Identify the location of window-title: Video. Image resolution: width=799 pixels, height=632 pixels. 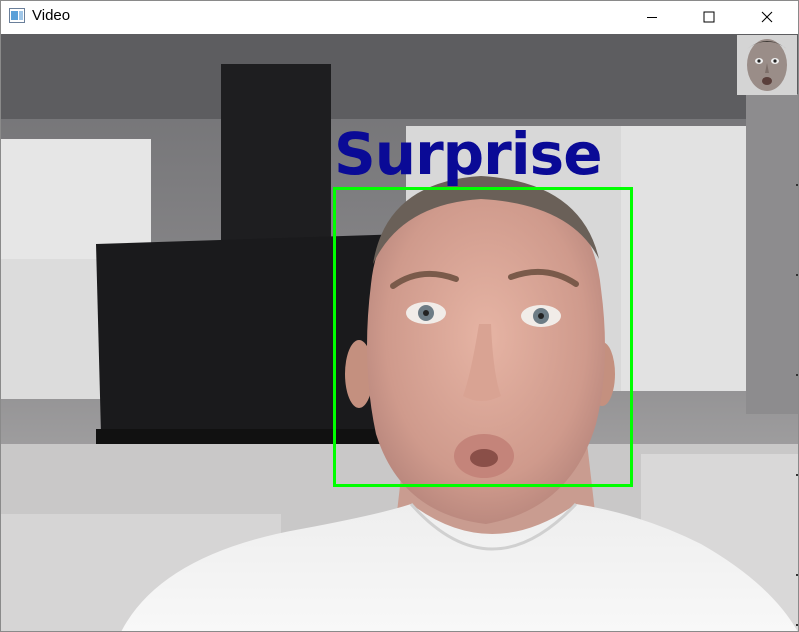
(51, 15).